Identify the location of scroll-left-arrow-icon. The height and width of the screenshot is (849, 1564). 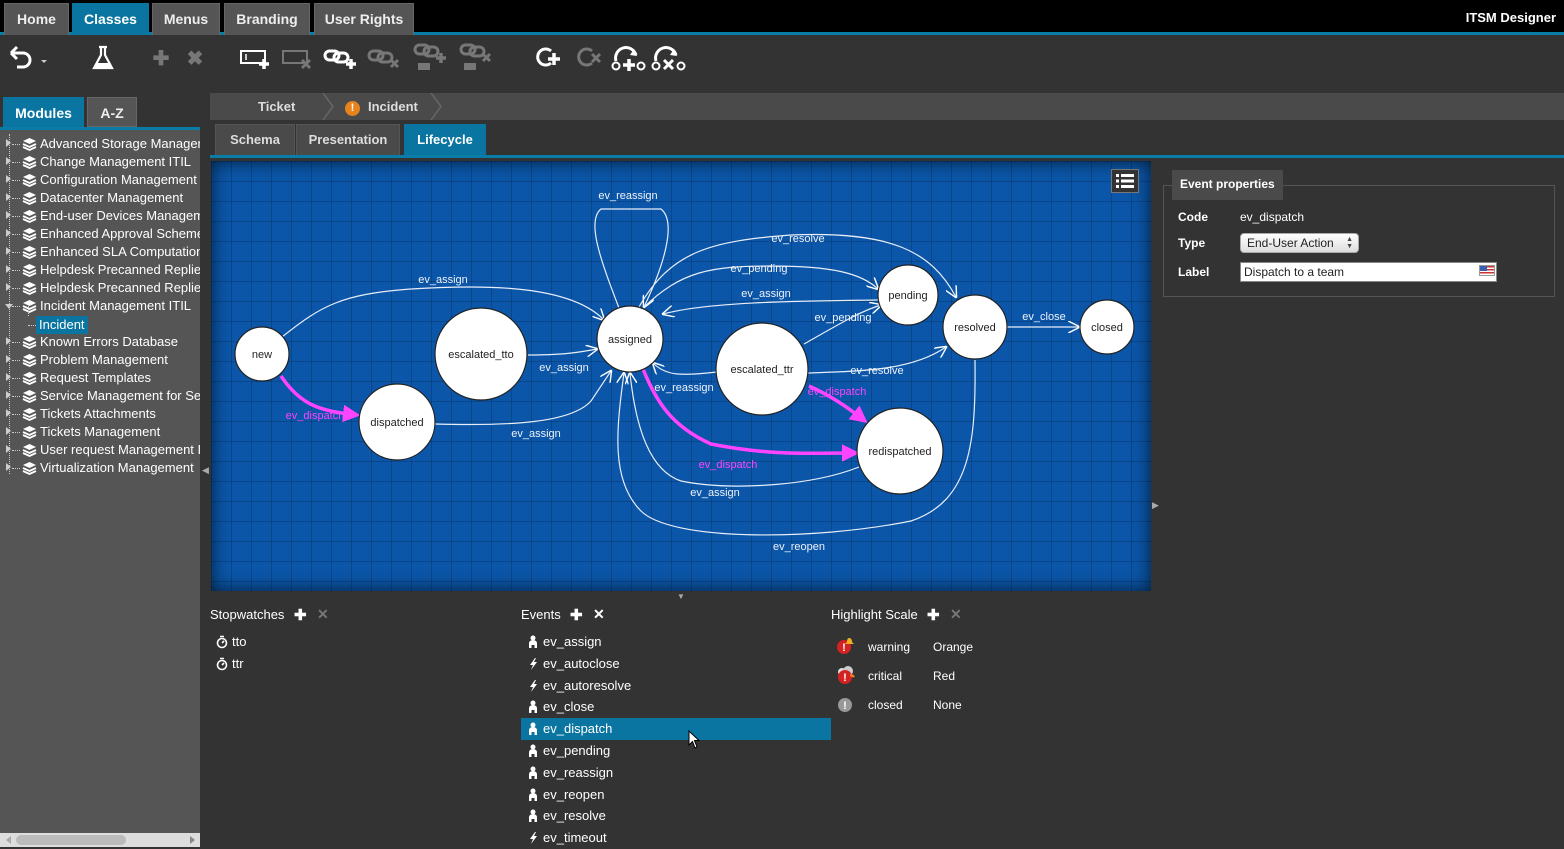
(8, 840).